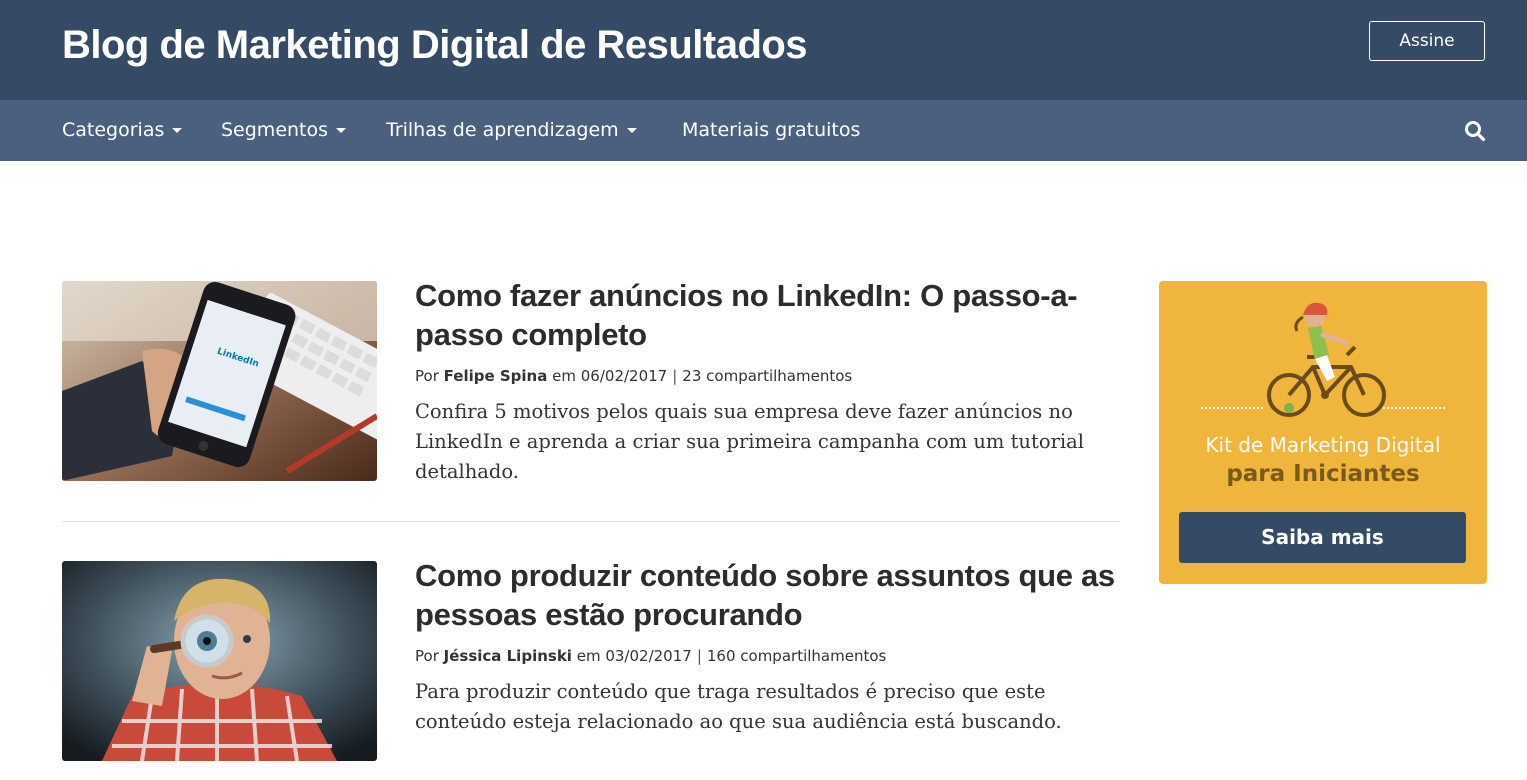  What do you see at coordinates (1326, 359) in the screenshot?
I see `cyclist-illustration` at bounding box center [1326, 359].